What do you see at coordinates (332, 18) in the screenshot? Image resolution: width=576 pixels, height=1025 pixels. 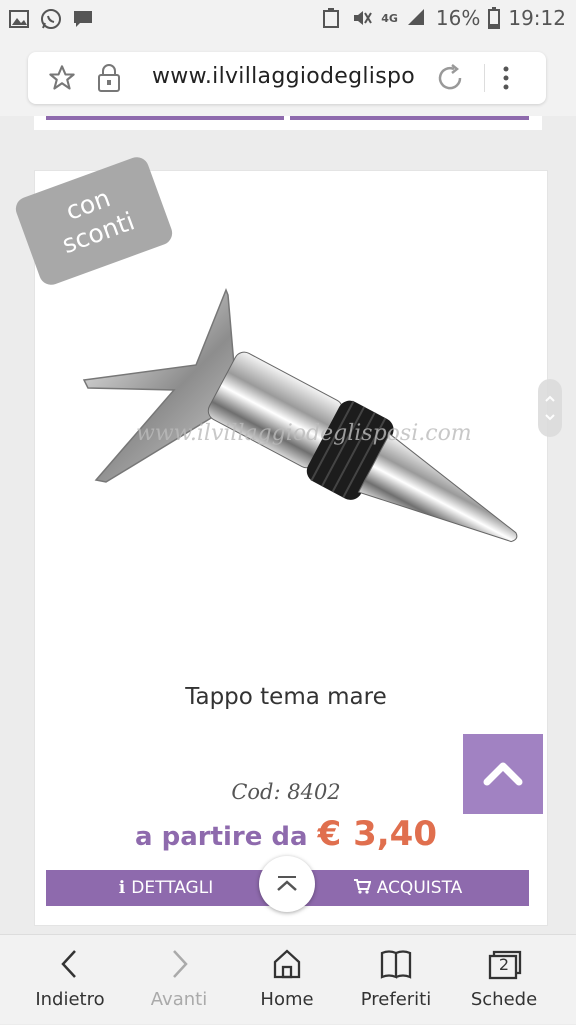 I see `nfc-icon` at bounding box center [332, 18].